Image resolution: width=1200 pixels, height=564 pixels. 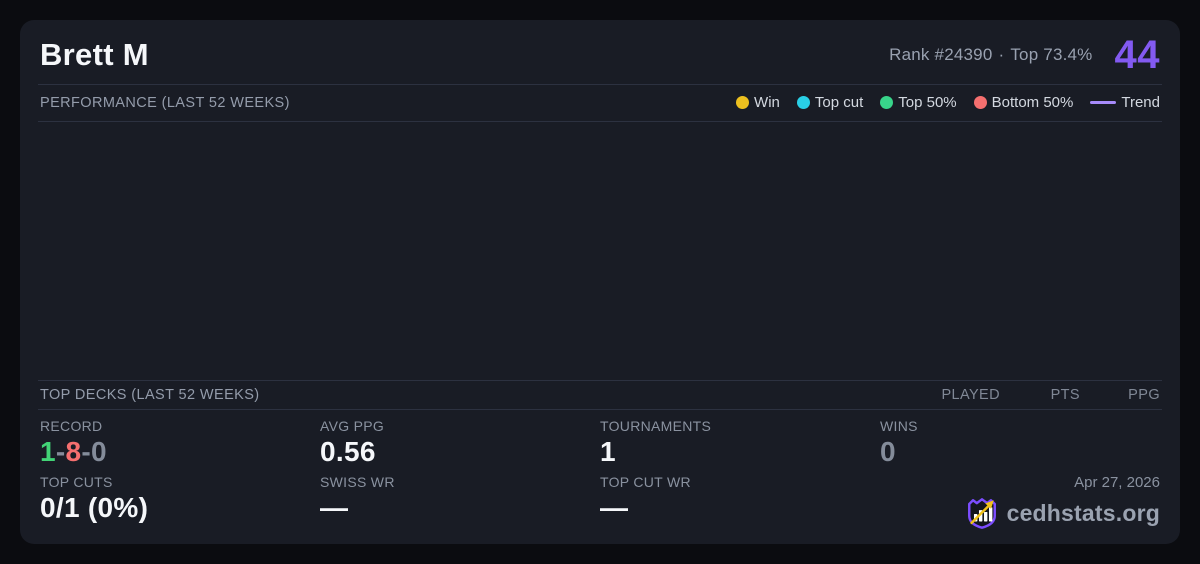 I want to click on stat-tournaments: TOURNAMENTS 1, so click(x=740, y=442).